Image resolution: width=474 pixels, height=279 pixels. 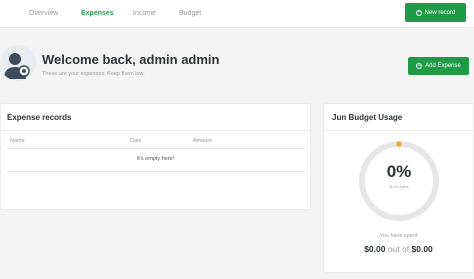 What do you see at coordinates (155, 159) in the screenshot?
I see `empty-state-text: It's empty here!` at bounding box center [155, 159].